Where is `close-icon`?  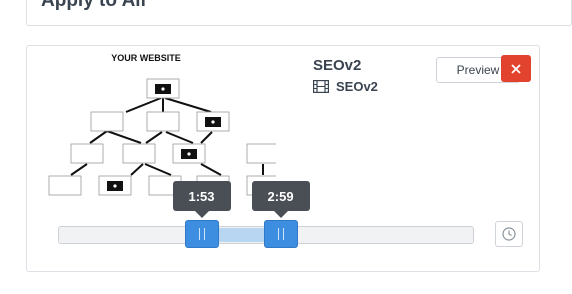
close-icon is located at coordinates (516, 68).